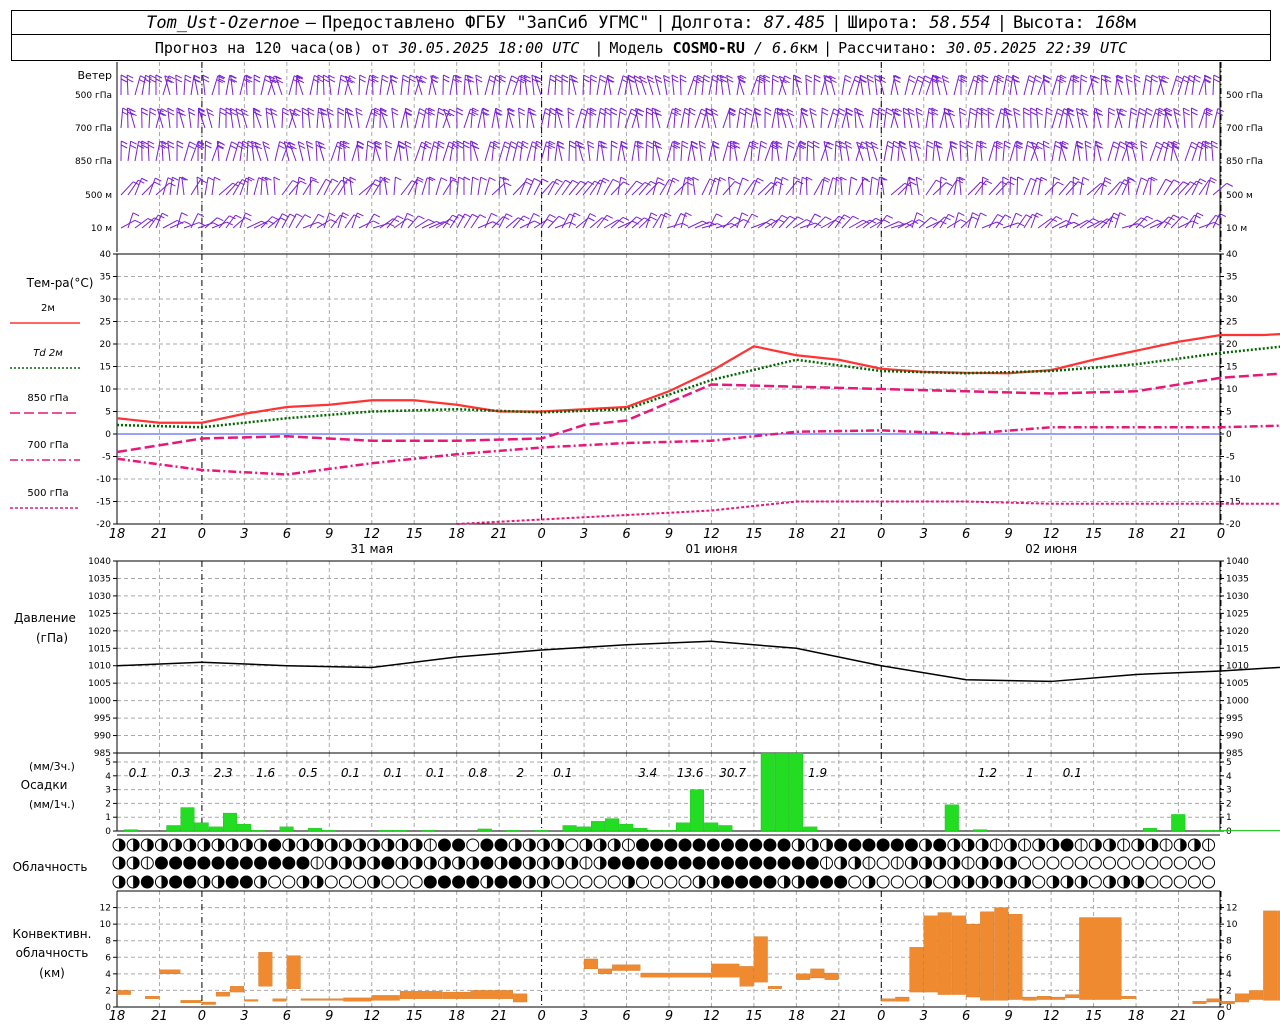  What do you see at coordinates (108, 763) in the screenshot?
I see `precip-ytick-label-left: 5` at bounding box center [108, 763].